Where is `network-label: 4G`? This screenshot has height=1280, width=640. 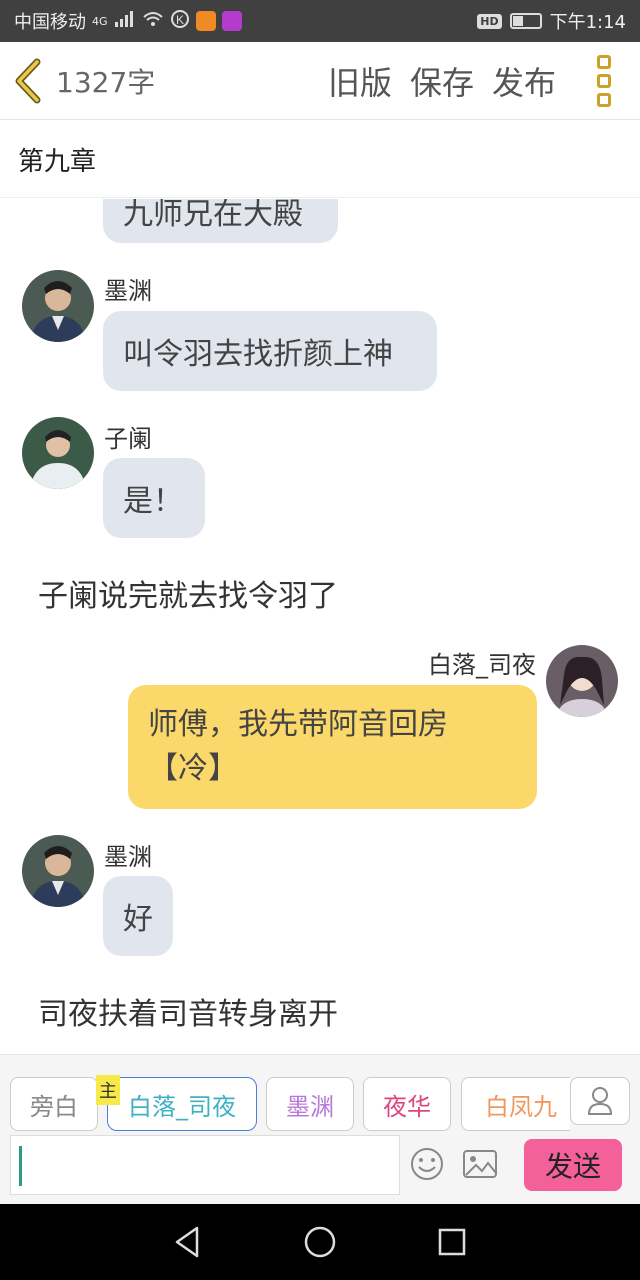
network-label: 4G is located at coordinates (100, 21).